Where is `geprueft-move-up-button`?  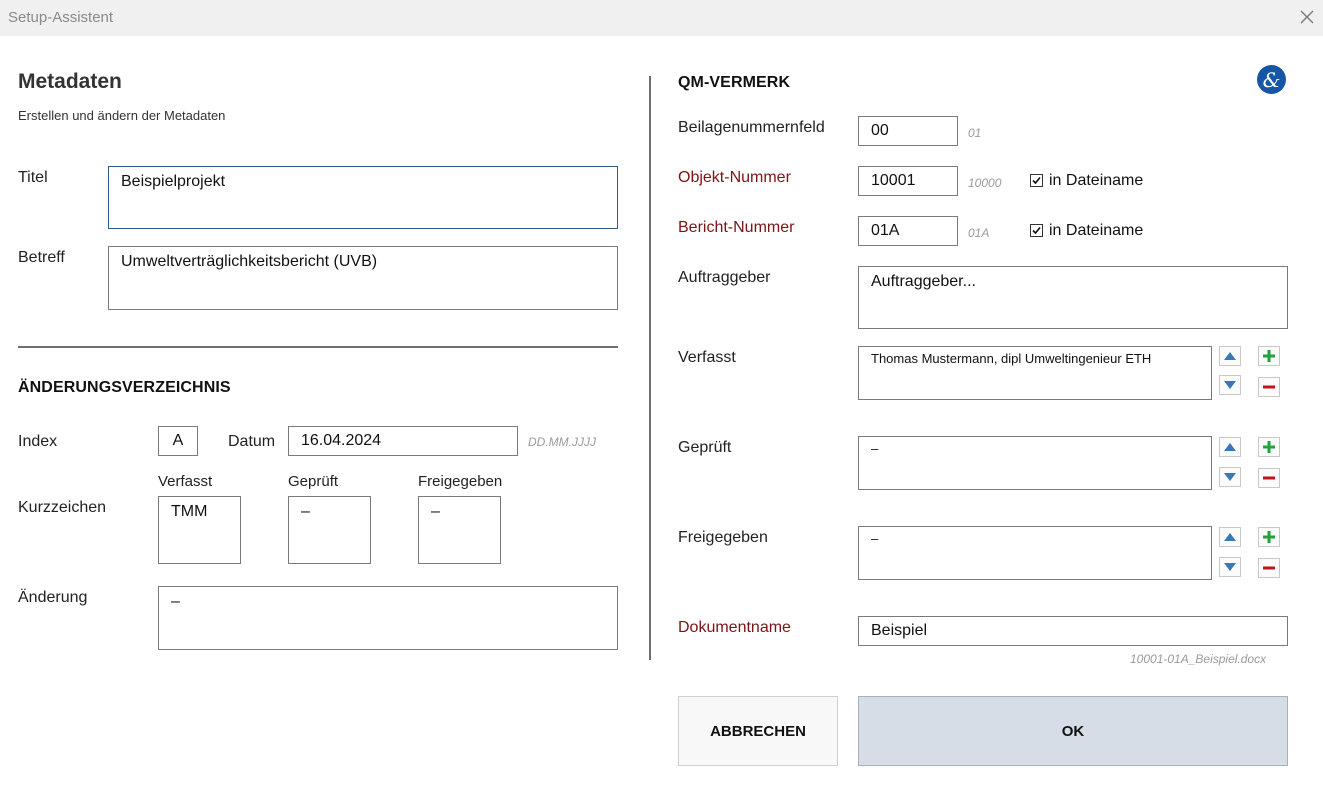 geprueft-move-up-button is located at coordinates (1230, 447).